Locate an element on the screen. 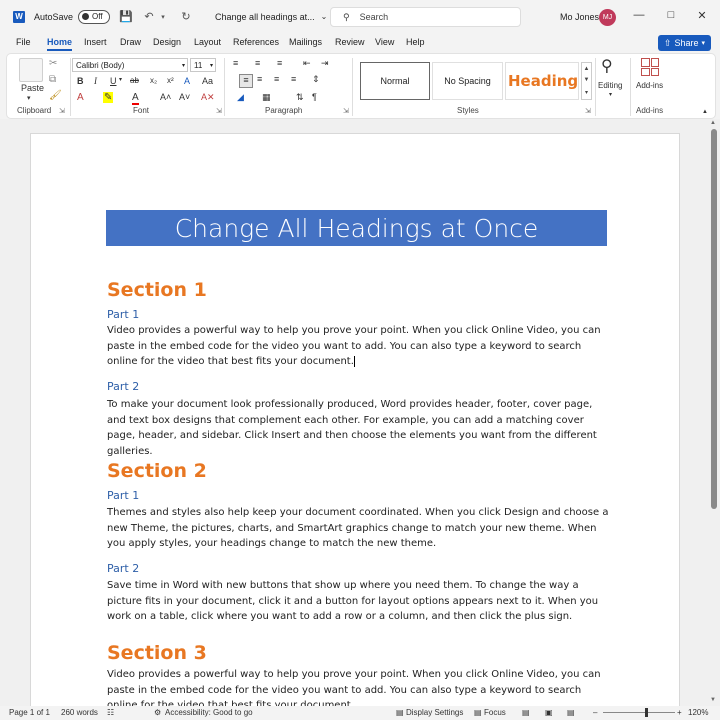  tab-view: View is located at coordinates (384, 42).